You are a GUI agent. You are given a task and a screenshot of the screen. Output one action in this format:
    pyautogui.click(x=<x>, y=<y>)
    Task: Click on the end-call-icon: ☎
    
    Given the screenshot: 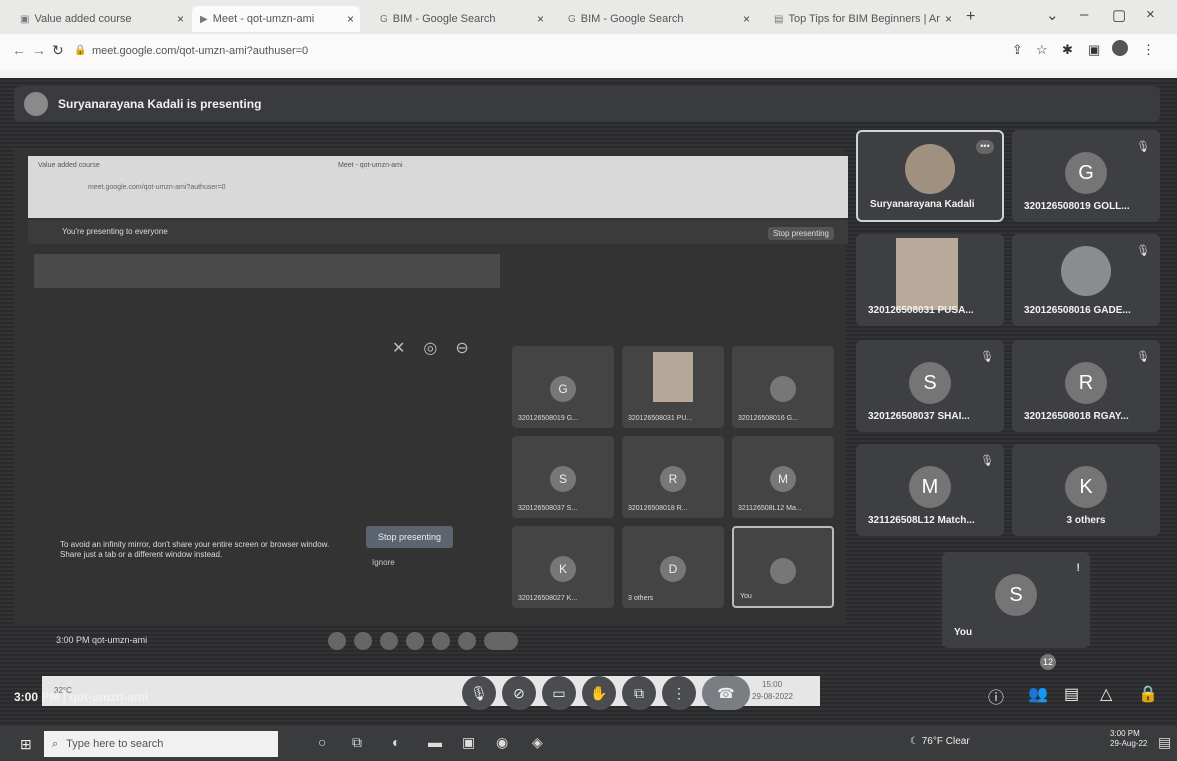 What is the action you would take?
    pyautogui.click(x=726, y=693)
    